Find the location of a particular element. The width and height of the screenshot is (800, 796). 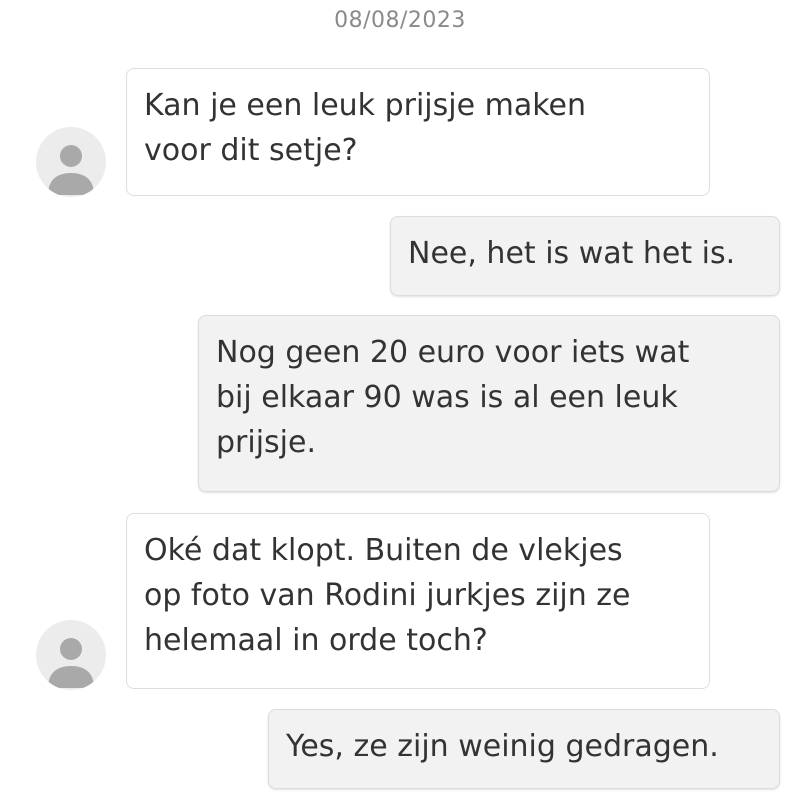

message-text: helemaal in orde toch? is located at coordinates (316, 640).